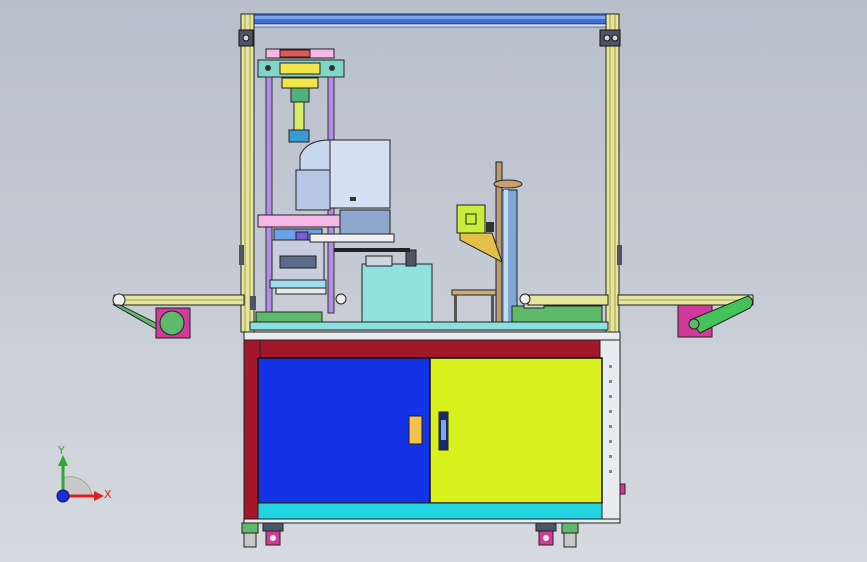  I want to click on cabinet-top-rail, so click(432, 349).